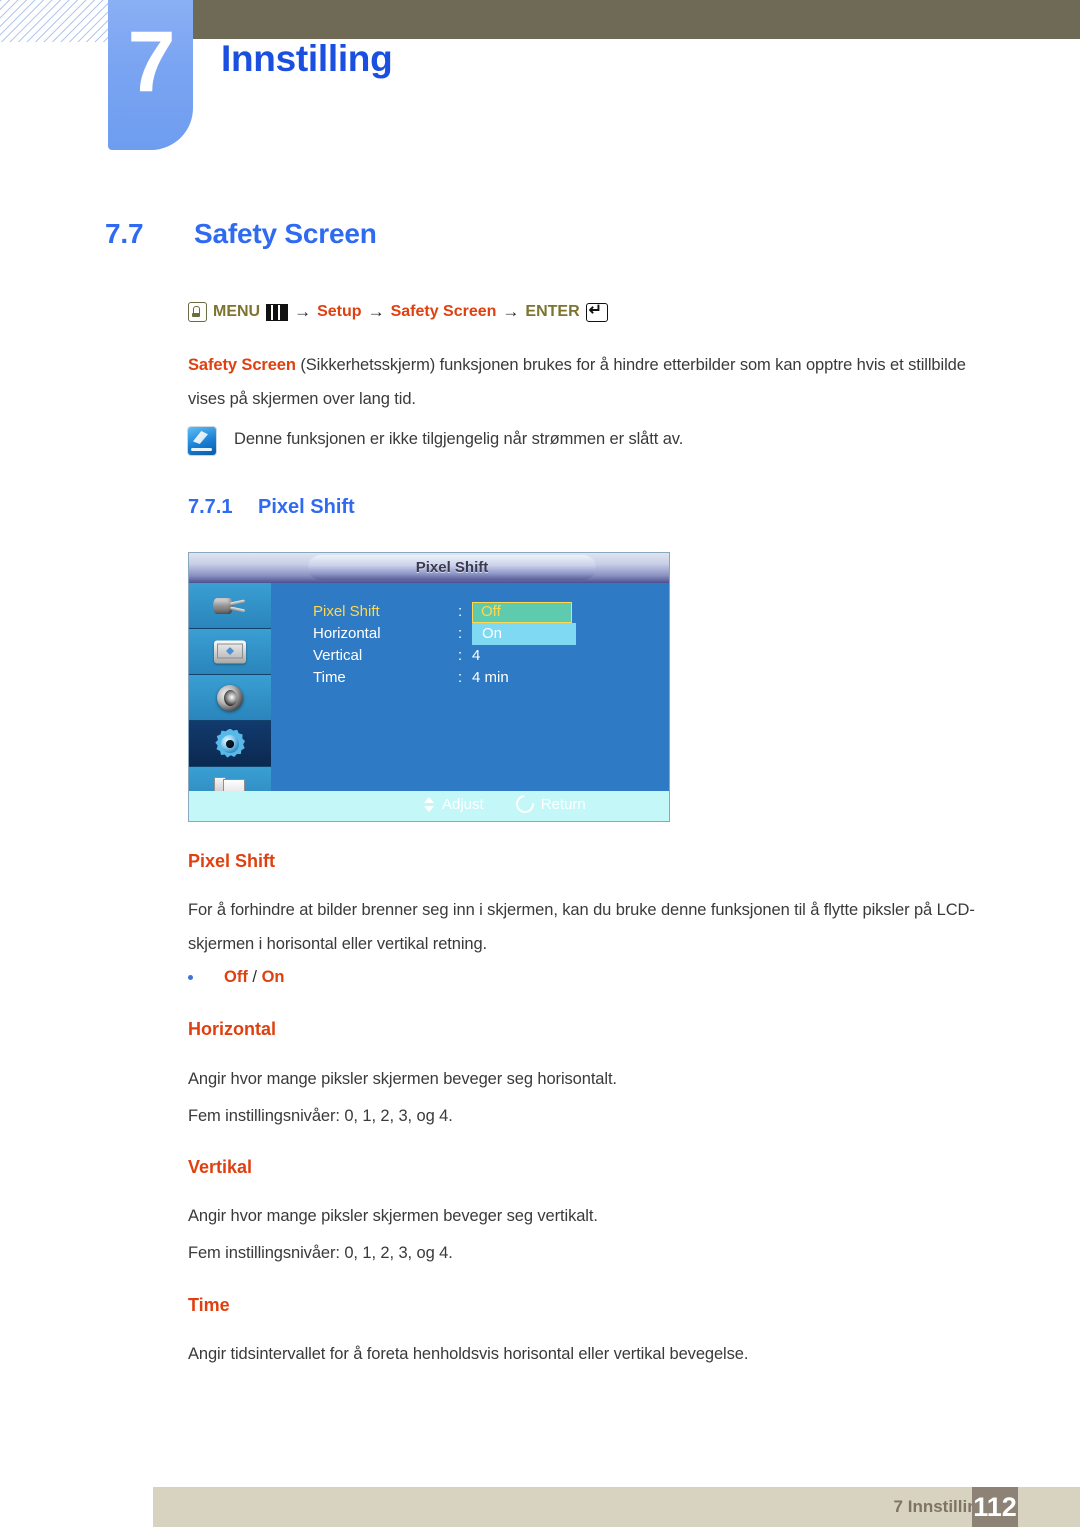 The height and width of the screenshot is (1527, 1080). Describe the element at coordinates (242, 365) in the screenshot. I see `intro-bold-lead: Safety Screen` at that location.